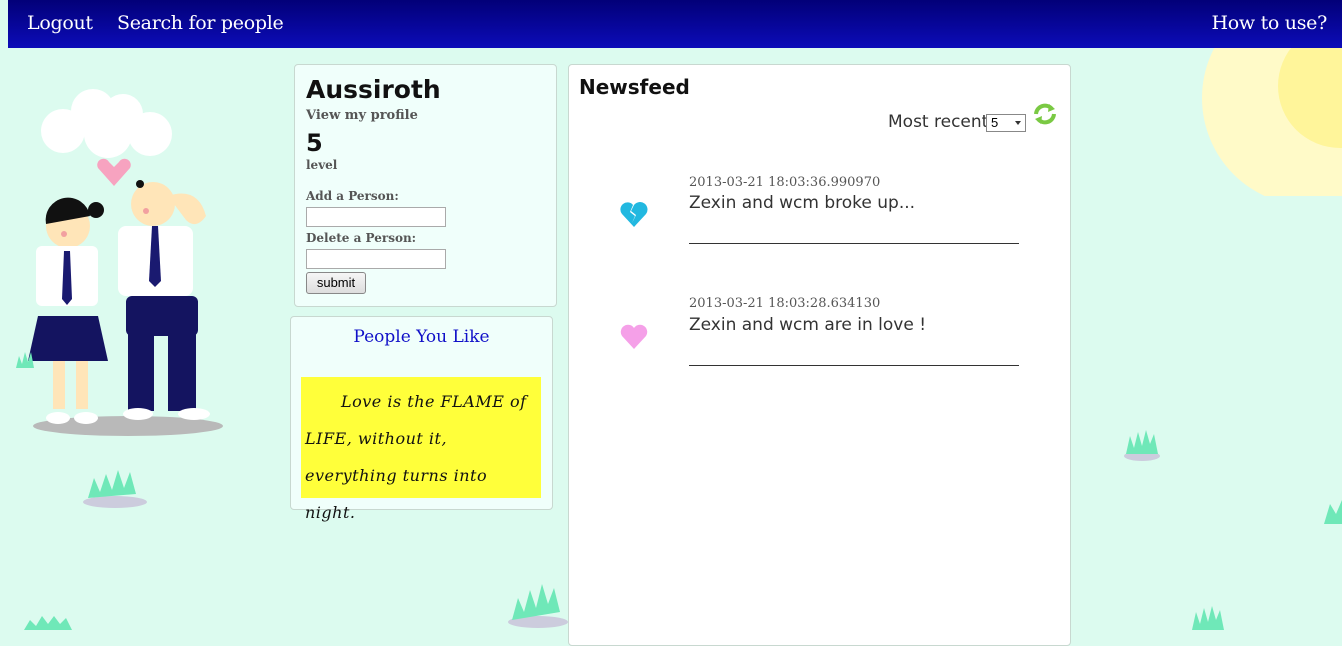  What do you see at coordinates (634, 87) in the screenshot?
I see `newsfeed-title: Newsfeed` at bounding box center [634, 87].